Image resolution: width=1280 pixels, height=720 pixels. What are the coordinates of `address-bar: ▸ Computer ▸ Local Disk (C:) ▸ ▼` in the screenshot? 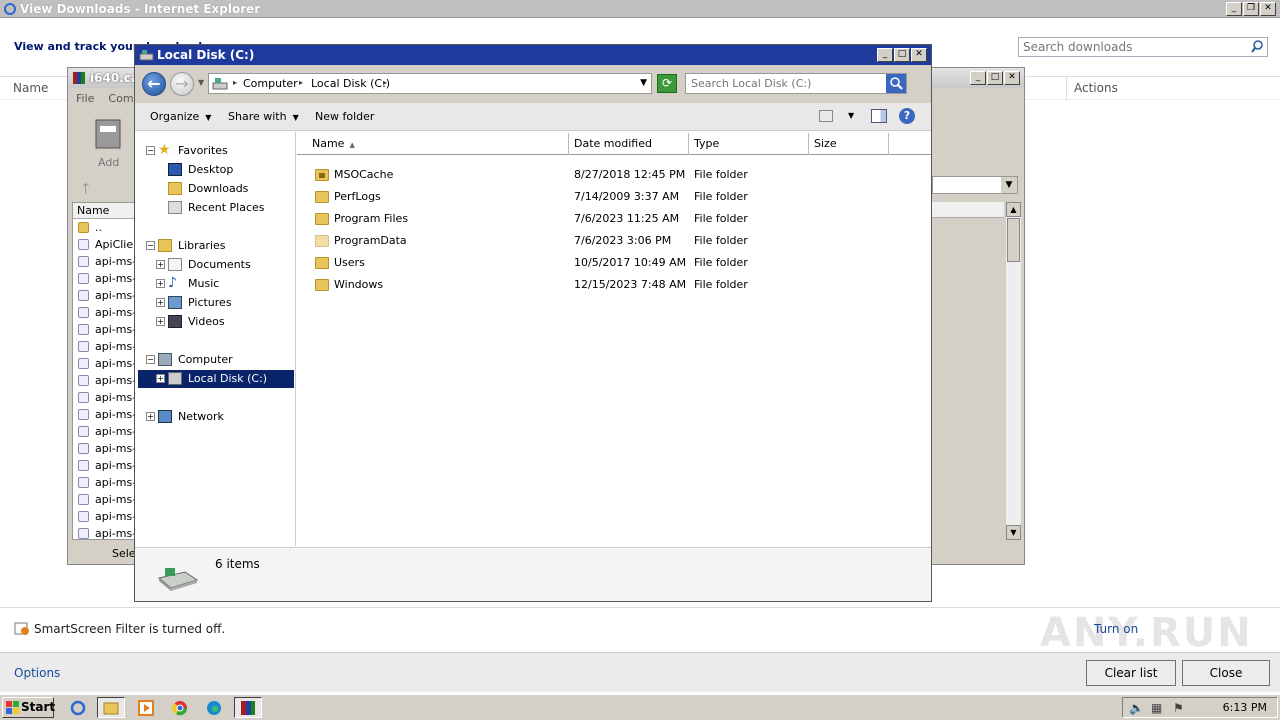 It's located at (430, 83).